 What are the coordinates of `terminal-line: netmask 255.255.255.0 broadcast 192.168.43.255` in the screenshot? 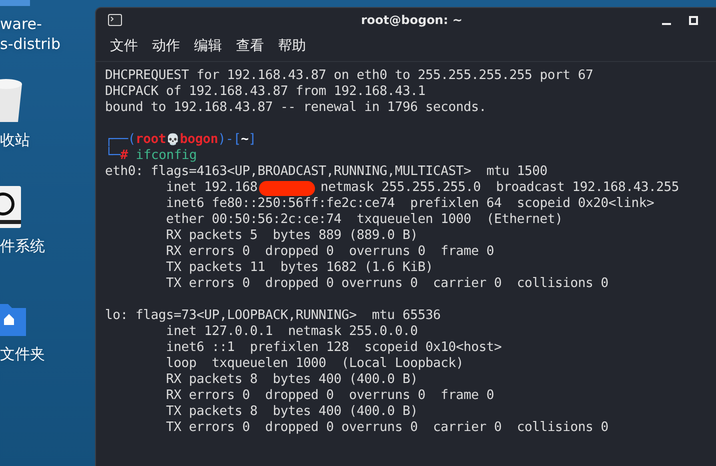 It's located at (500, 188).